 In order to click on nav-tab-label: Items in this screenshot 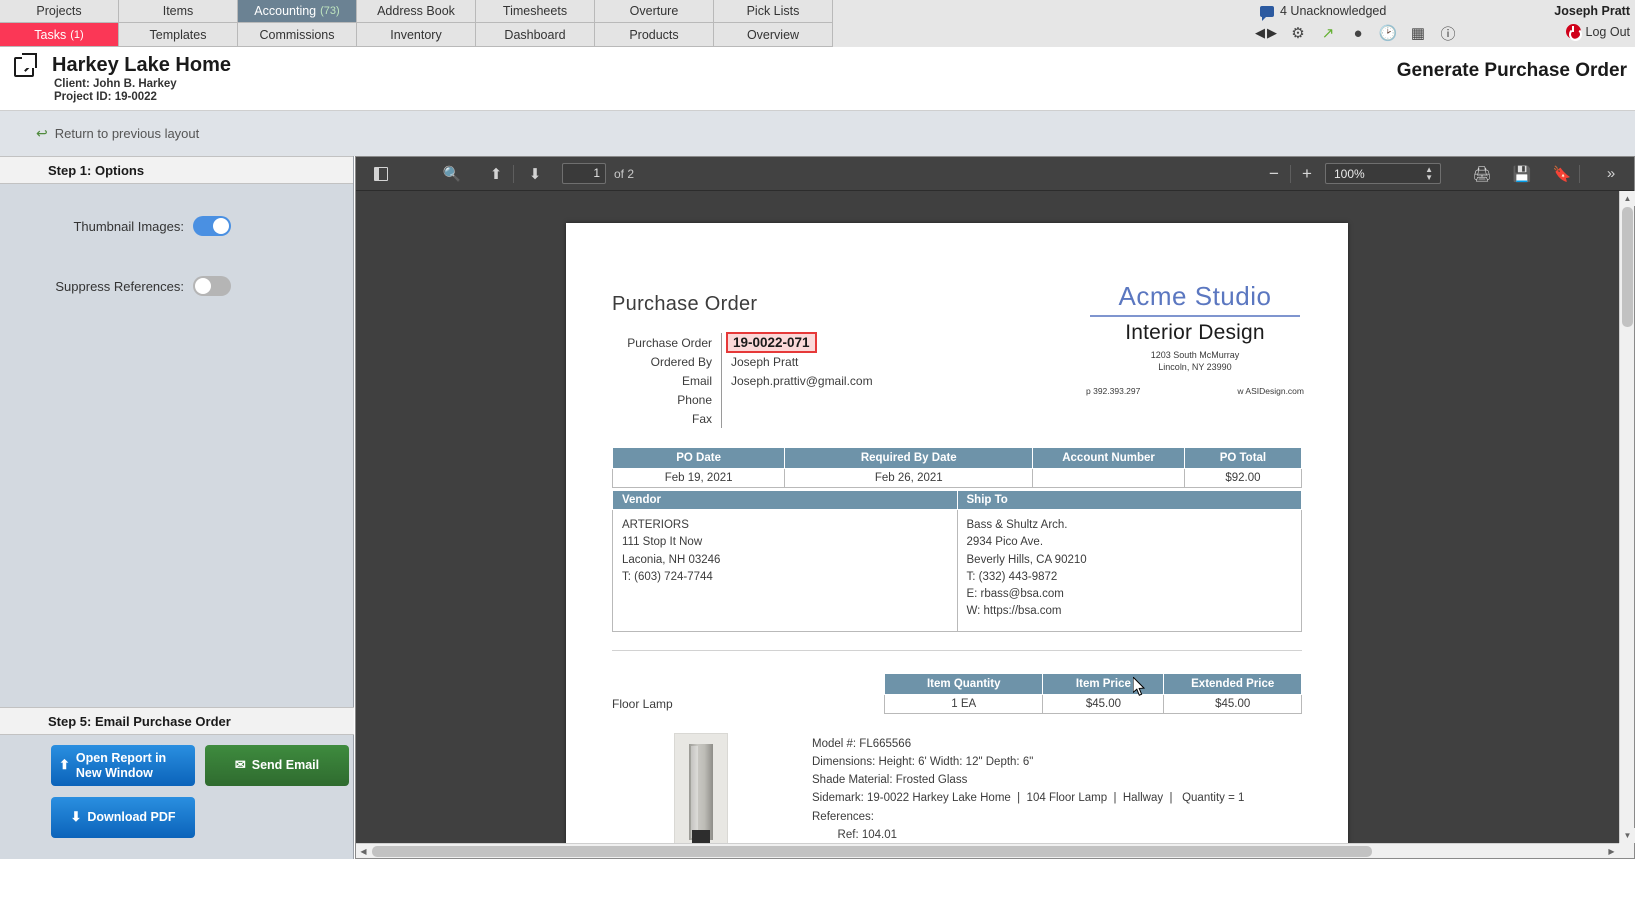, I will do `click(178, 11)`.